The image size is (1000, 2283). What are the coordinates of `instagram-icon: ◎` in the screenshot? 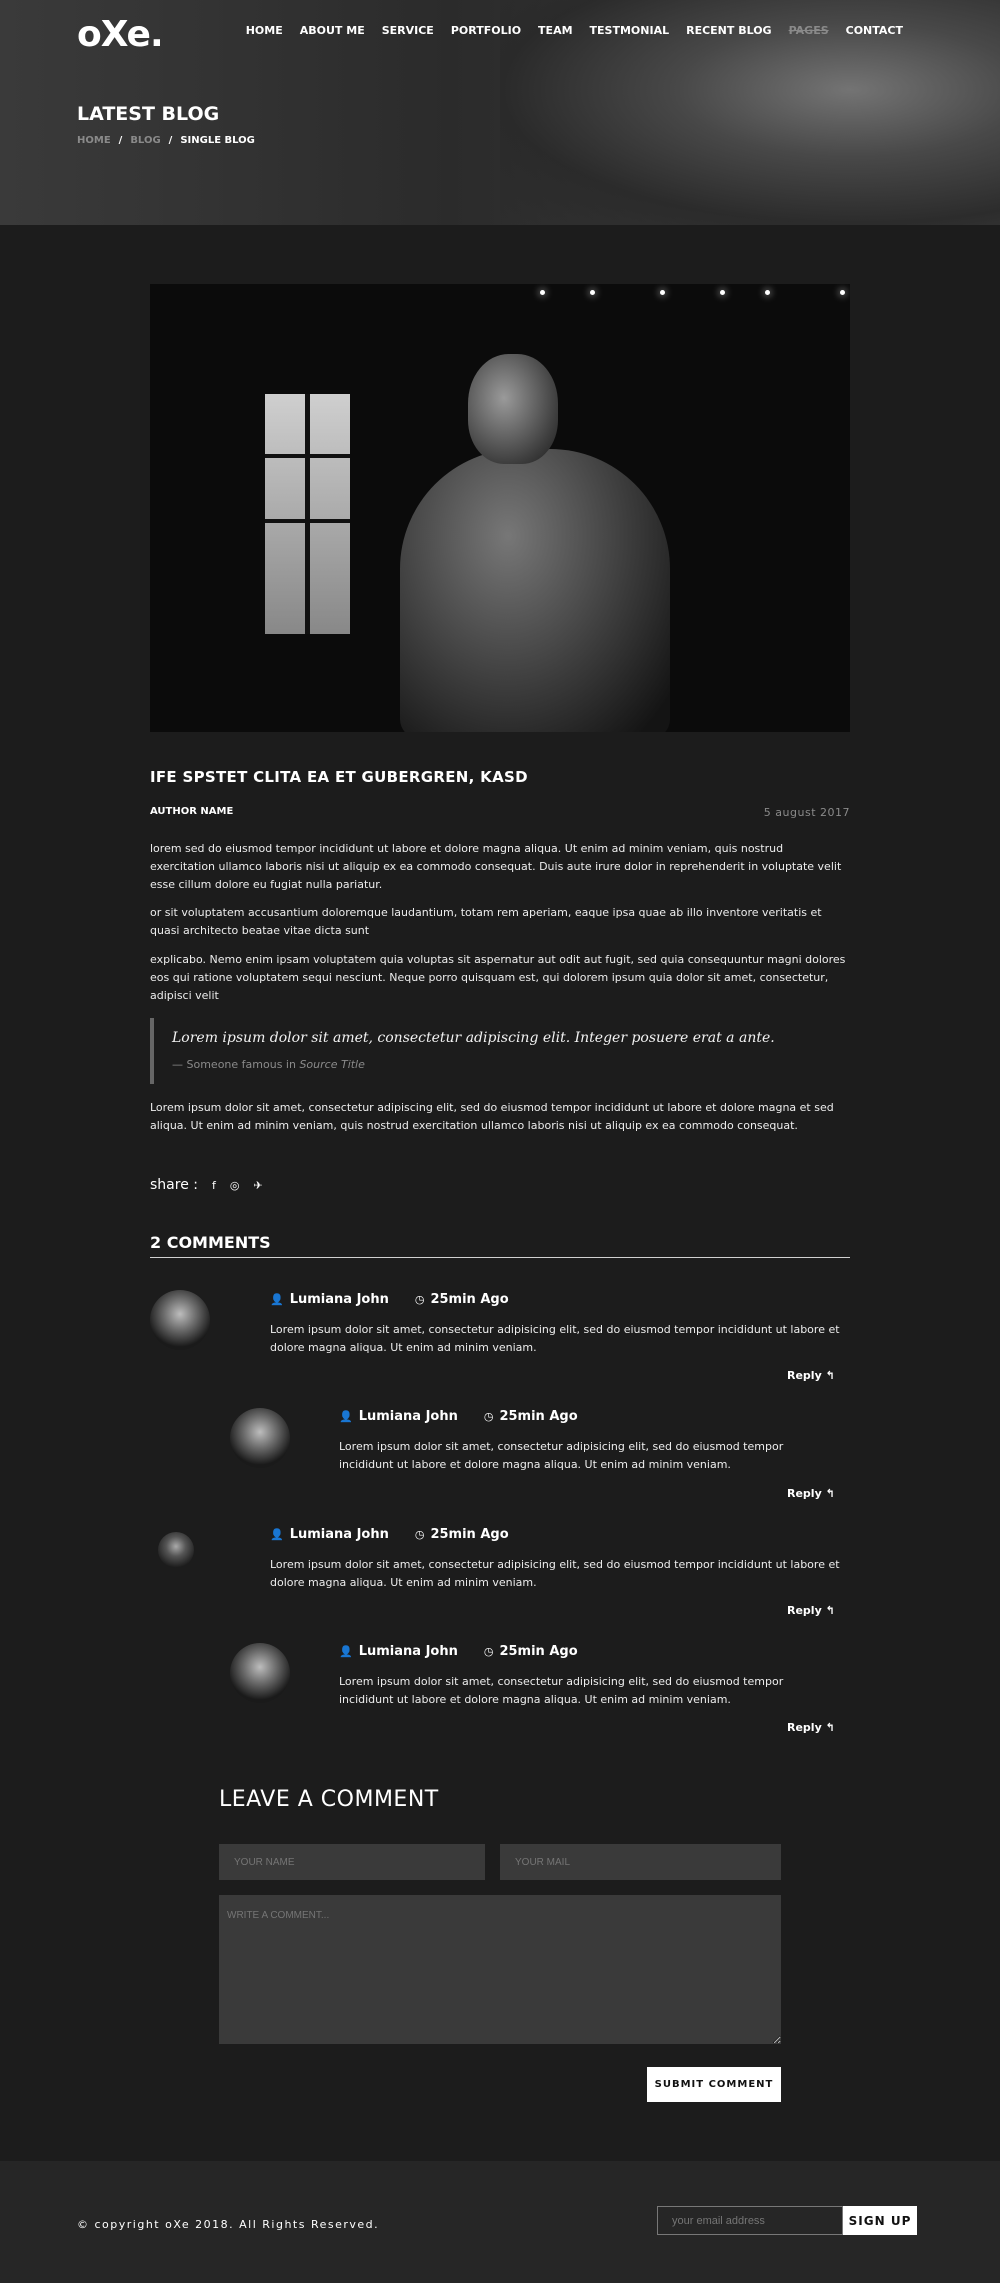 It's located at (235, 1185).